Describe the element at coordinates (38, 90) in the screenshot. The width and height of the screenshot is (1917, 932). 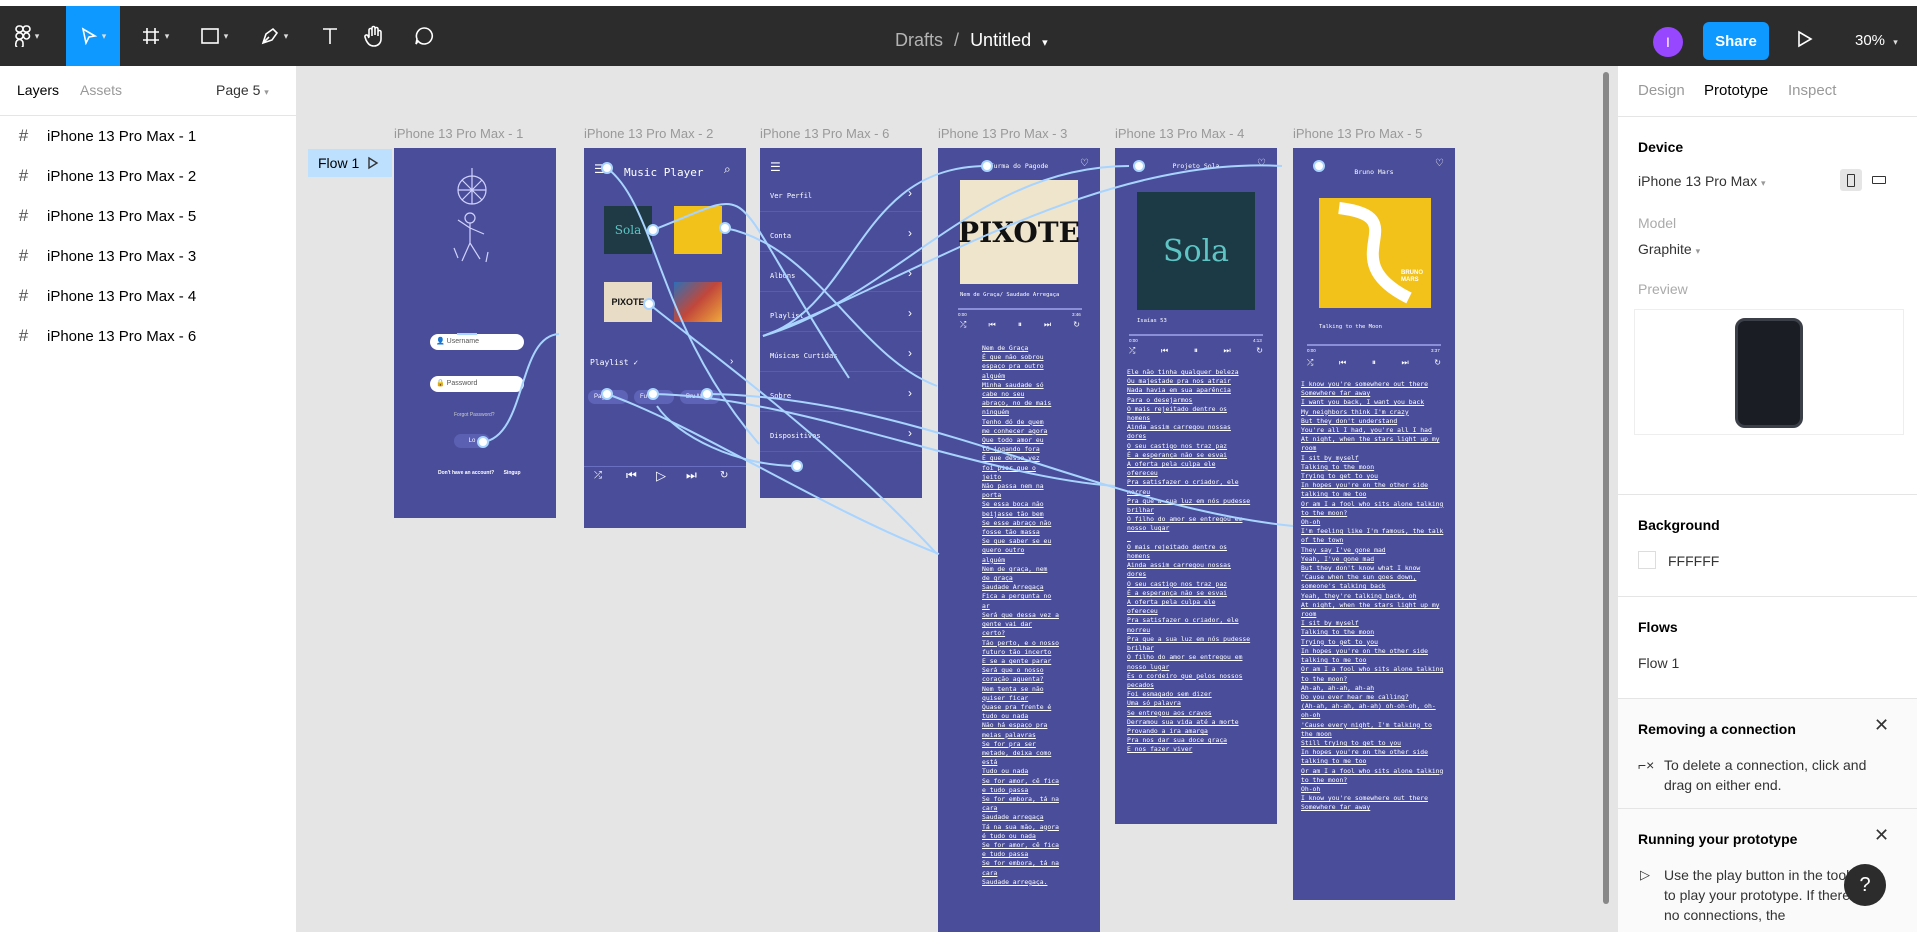
I see `tab-layers: Layers` at that location.